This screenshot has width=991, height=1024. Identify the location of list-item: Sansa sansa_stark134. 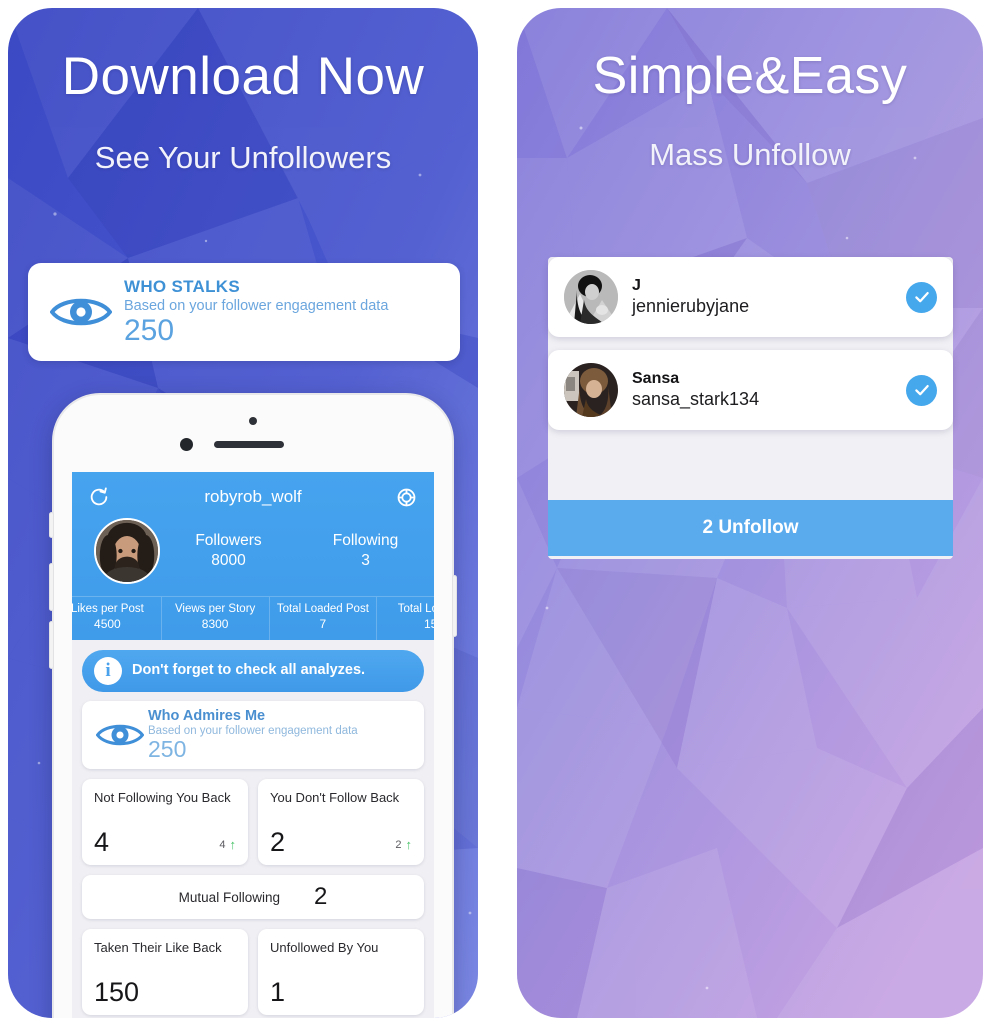
(750, 390).